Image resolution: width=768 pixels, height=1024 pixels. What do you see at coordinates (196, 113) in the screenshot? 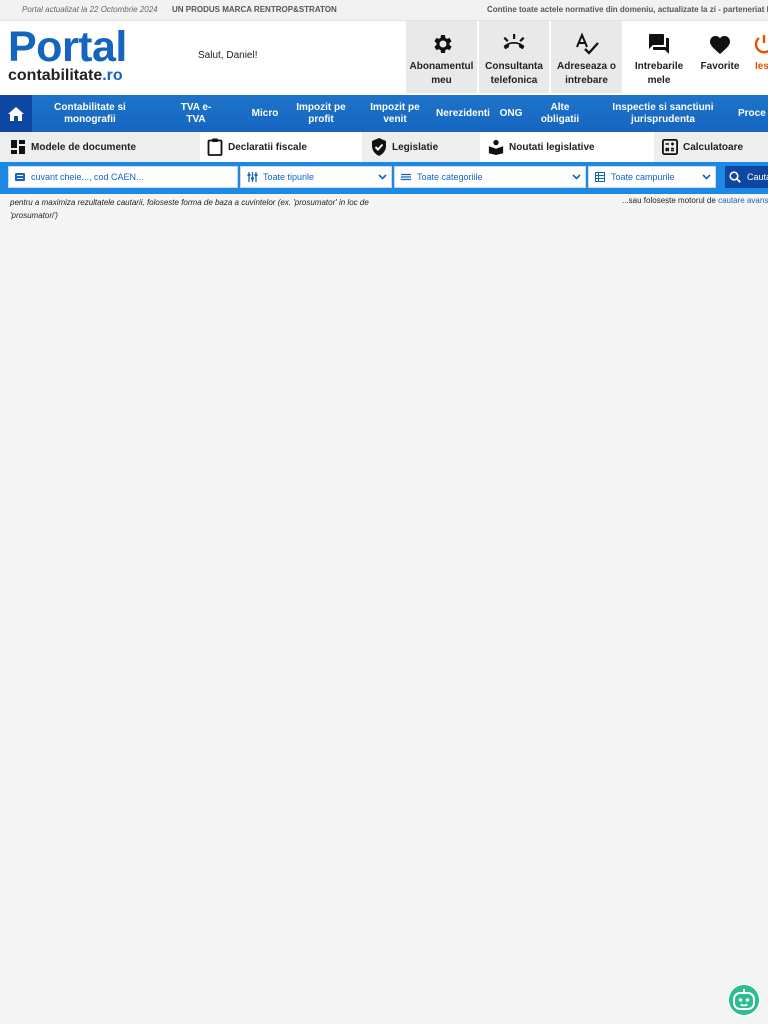
I see `nav-item-tva: TVA e-TVA` at bounding box center [196, 113].